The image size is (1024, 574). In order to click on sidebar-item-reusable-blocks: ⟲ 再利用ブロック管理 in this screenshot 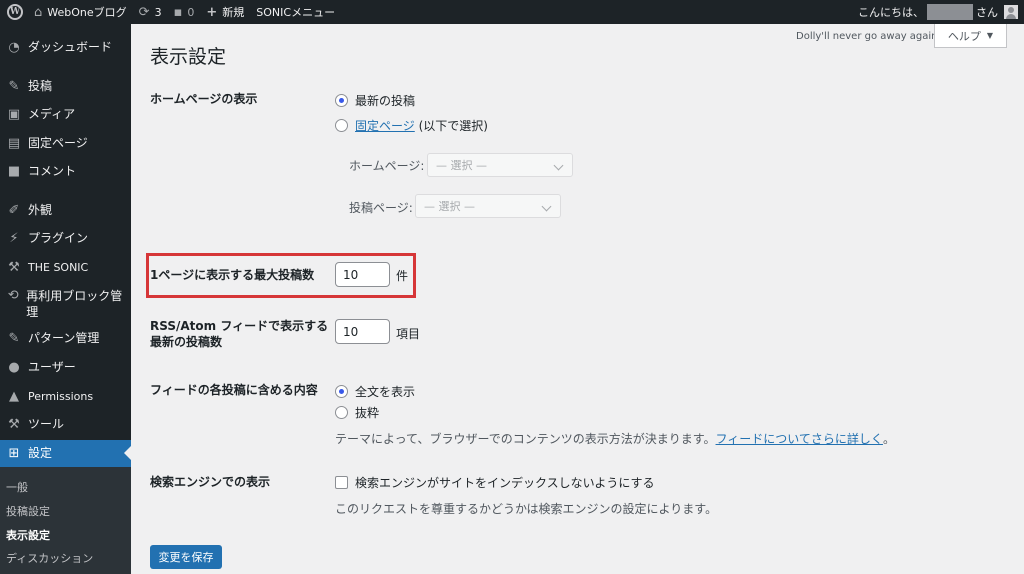, I will do `click(62, 304)`.